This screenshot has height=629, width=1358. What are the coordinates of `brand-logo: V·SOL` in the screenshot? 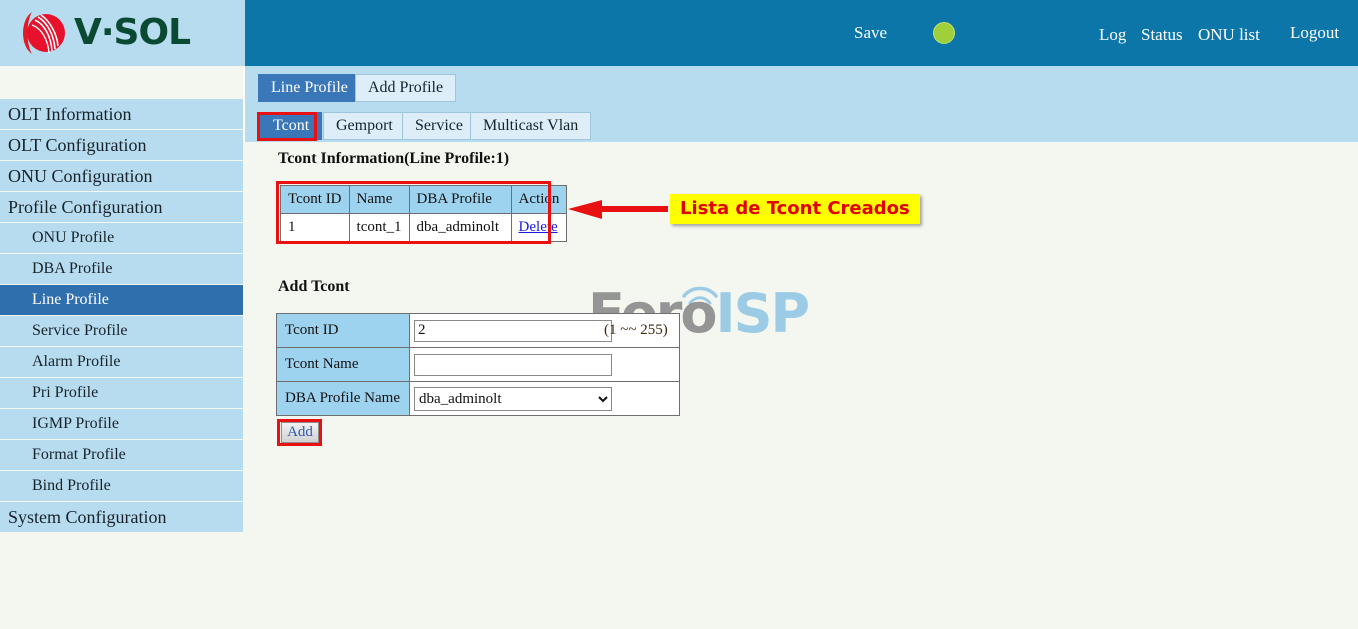 It's located at (104, 33).